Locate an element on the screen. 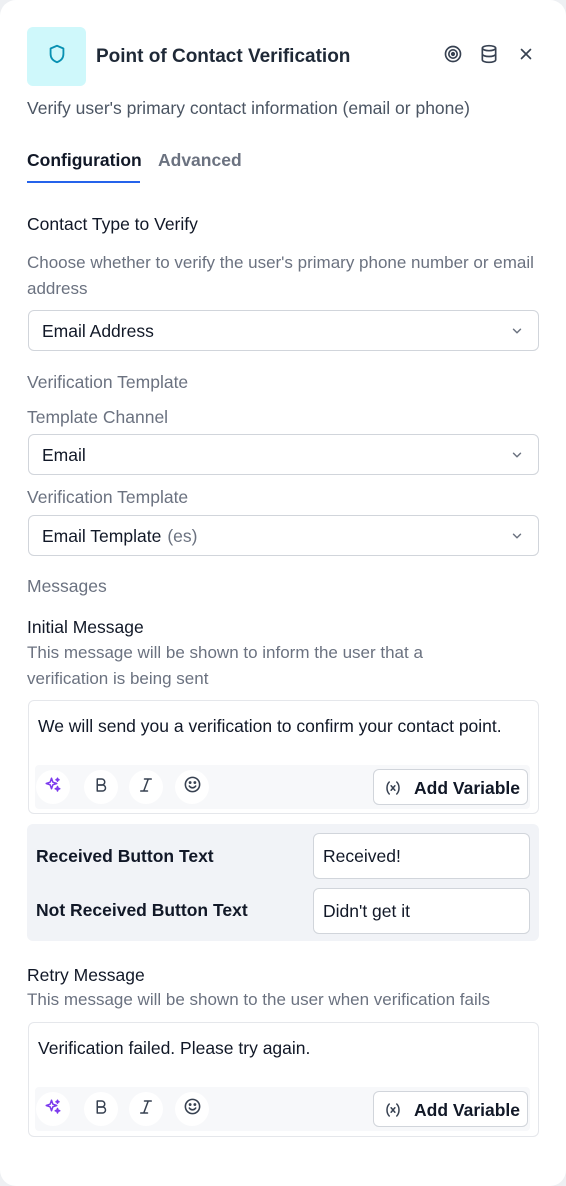 This screenshot has width=566, height=1186. template-section-heading: Verification Template is located at coordinates (108, 382).